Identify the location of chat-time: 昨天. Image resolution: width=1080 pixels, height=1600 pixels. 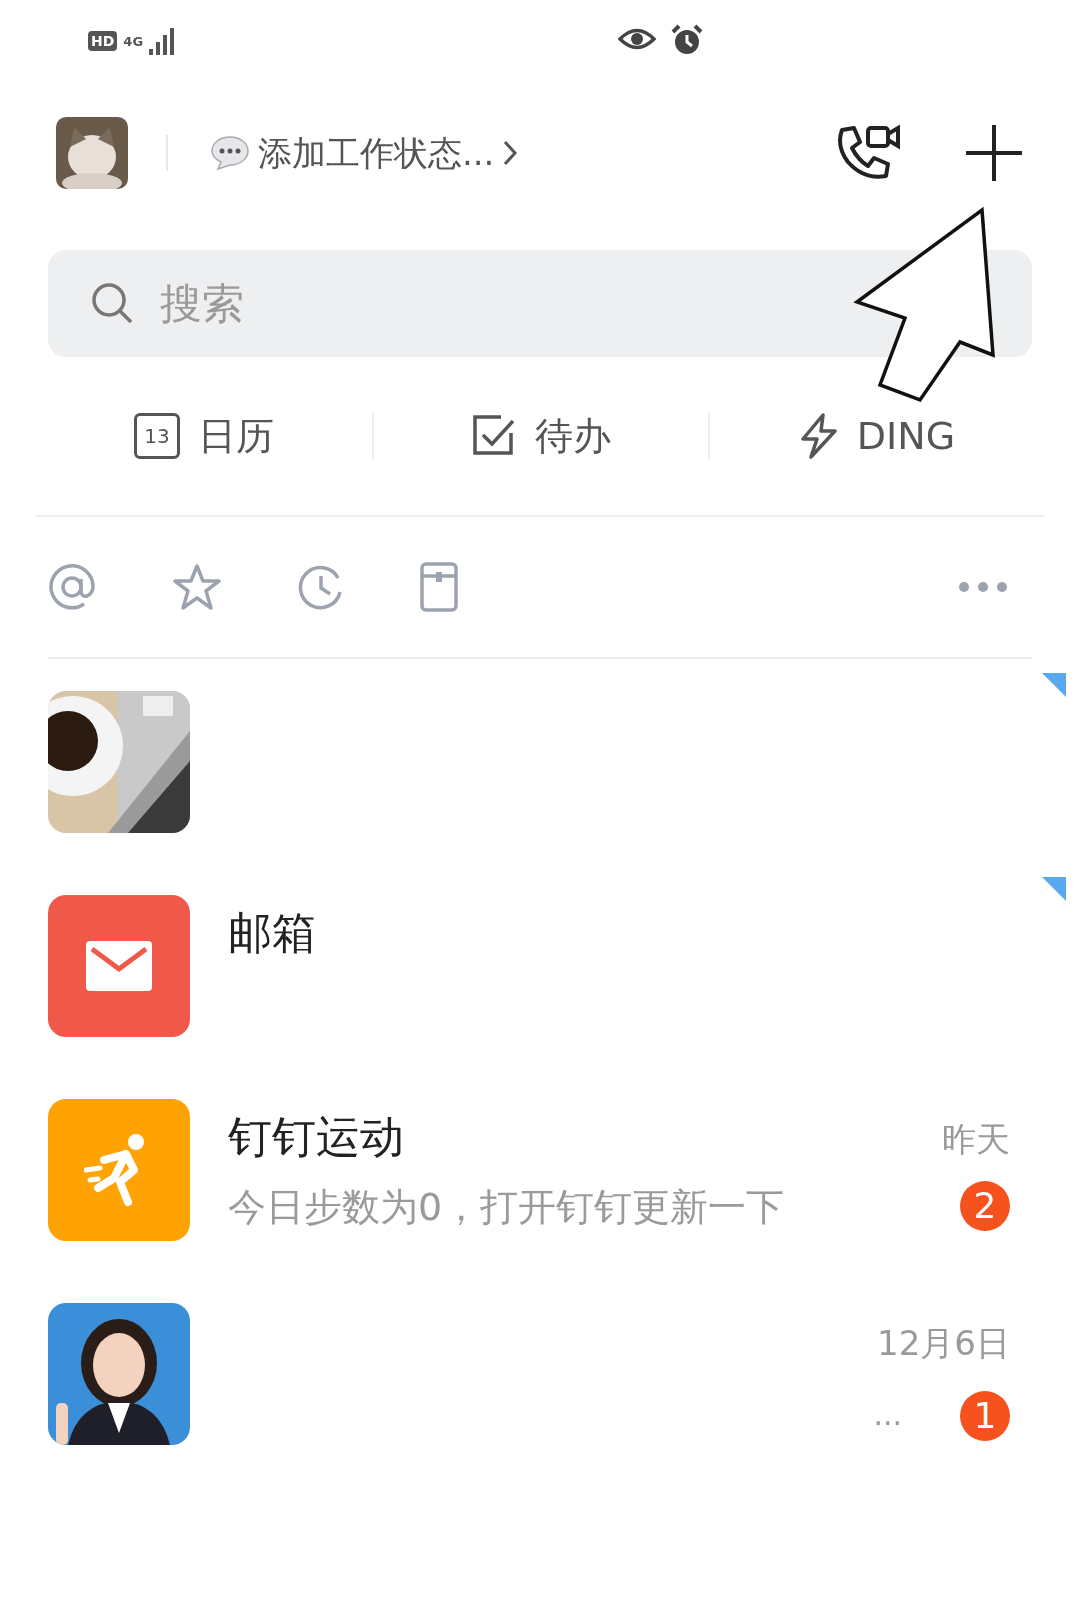
(976, 1139).